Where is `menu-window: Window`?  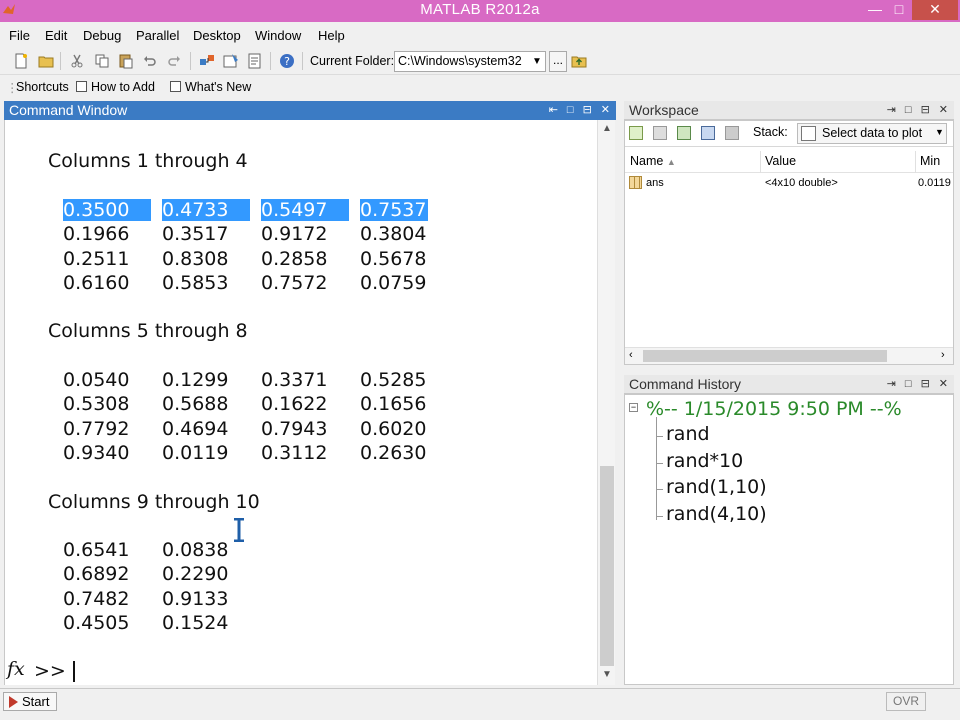
menu-window: Window is located at coordinates (278, 35).